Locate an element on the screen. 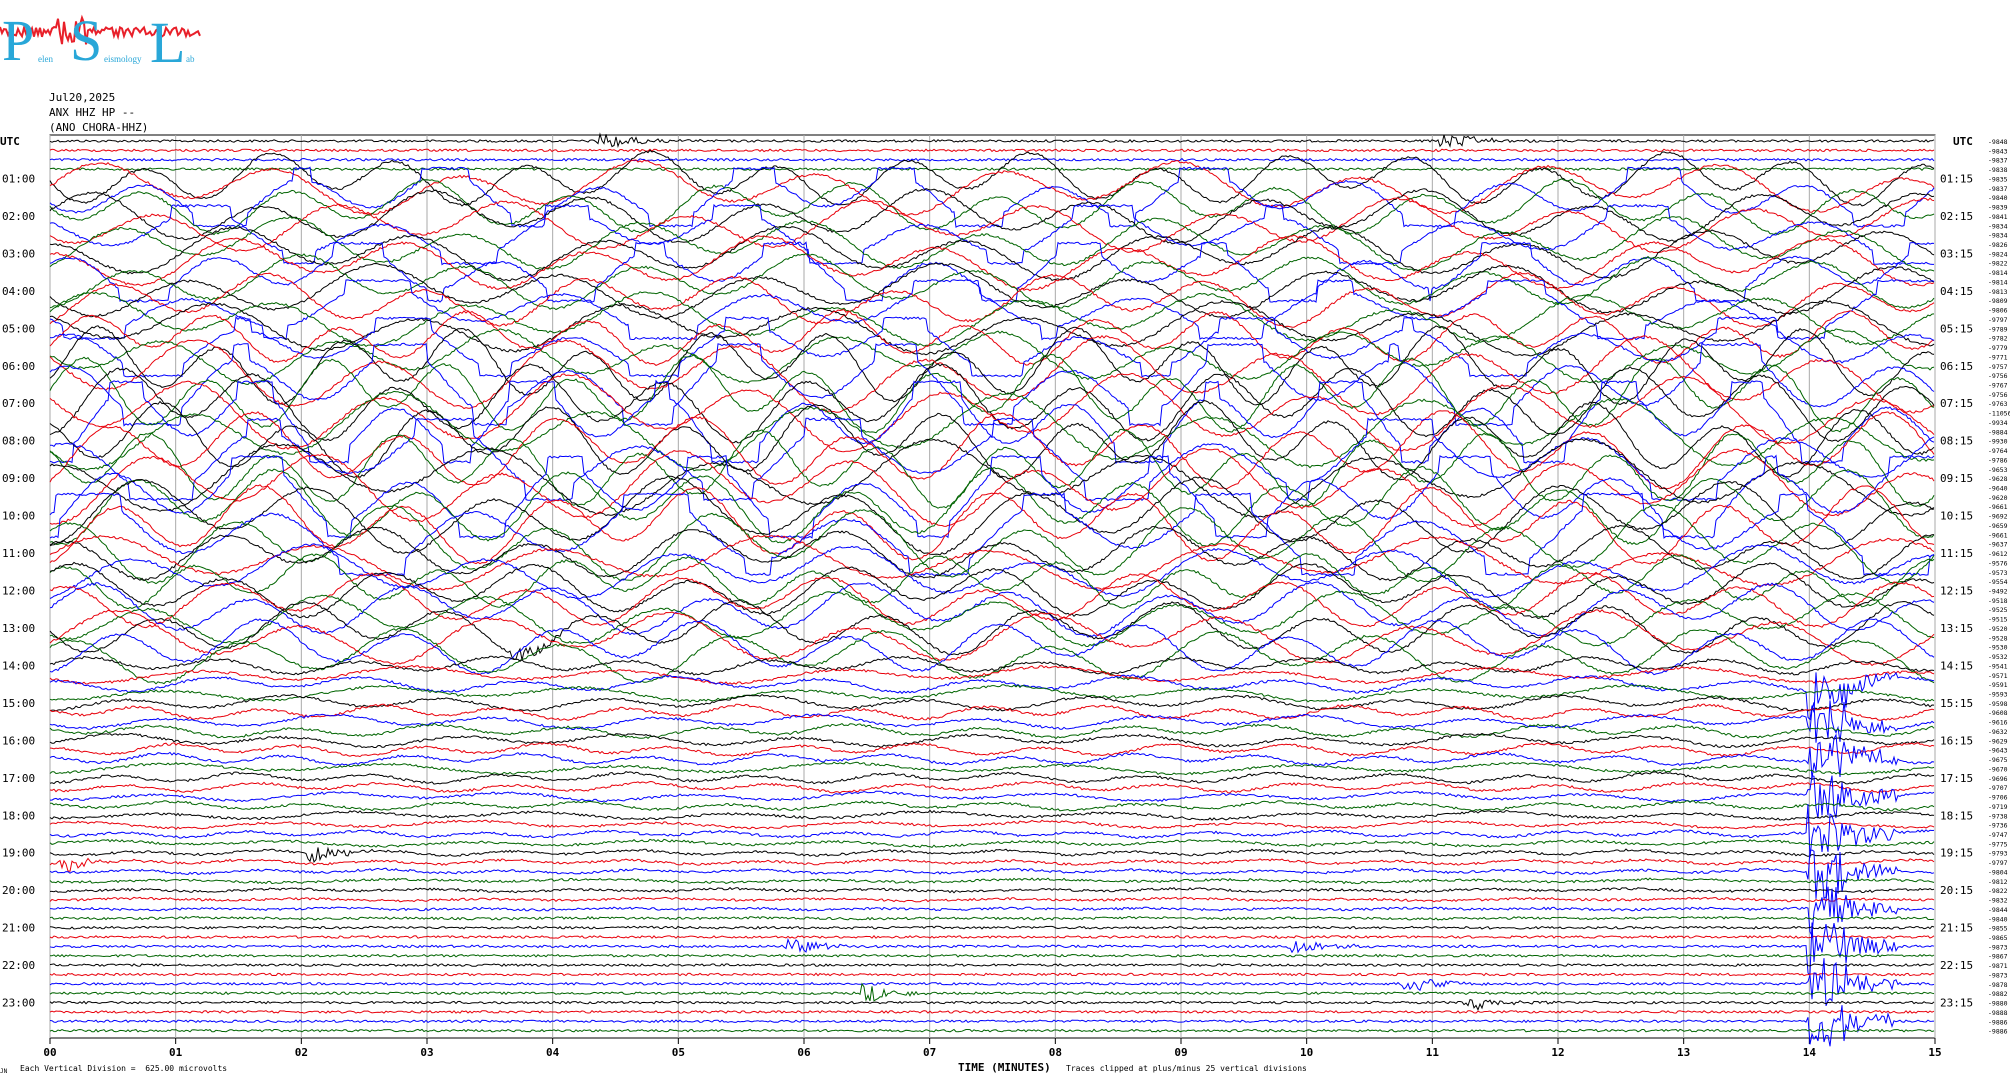  trace-offset-label: -9873 is located at coordinates (1998, 975).